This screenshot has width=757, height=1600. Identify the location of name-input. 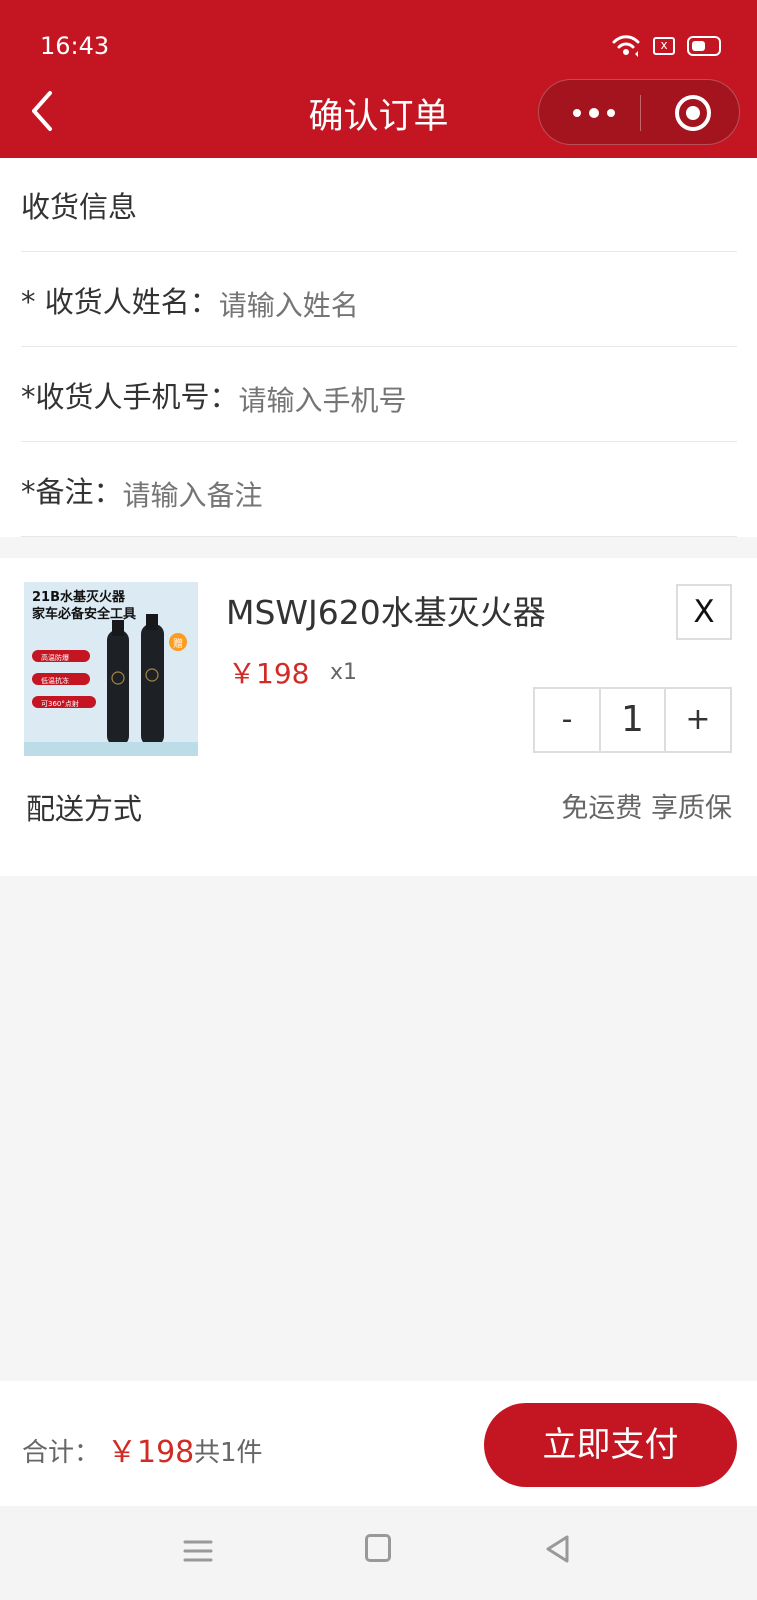
(443, 305).